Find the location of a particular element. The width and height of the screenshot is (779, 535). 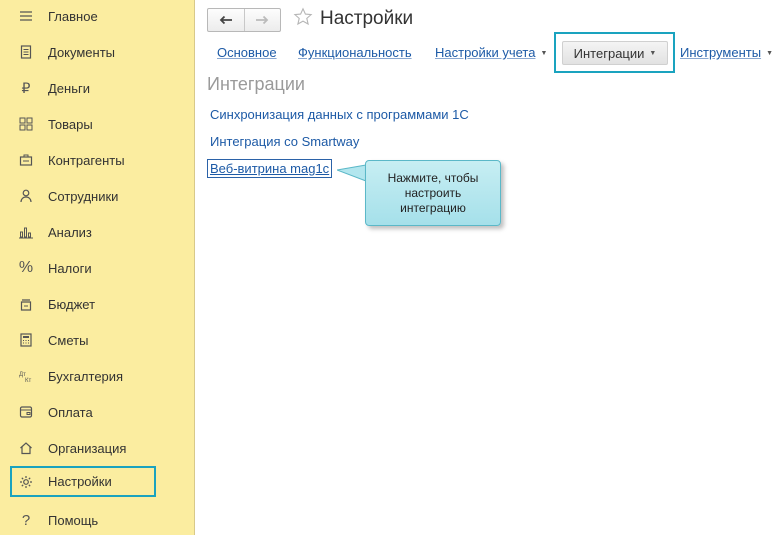

back-button is located at coordinates (226, 20).